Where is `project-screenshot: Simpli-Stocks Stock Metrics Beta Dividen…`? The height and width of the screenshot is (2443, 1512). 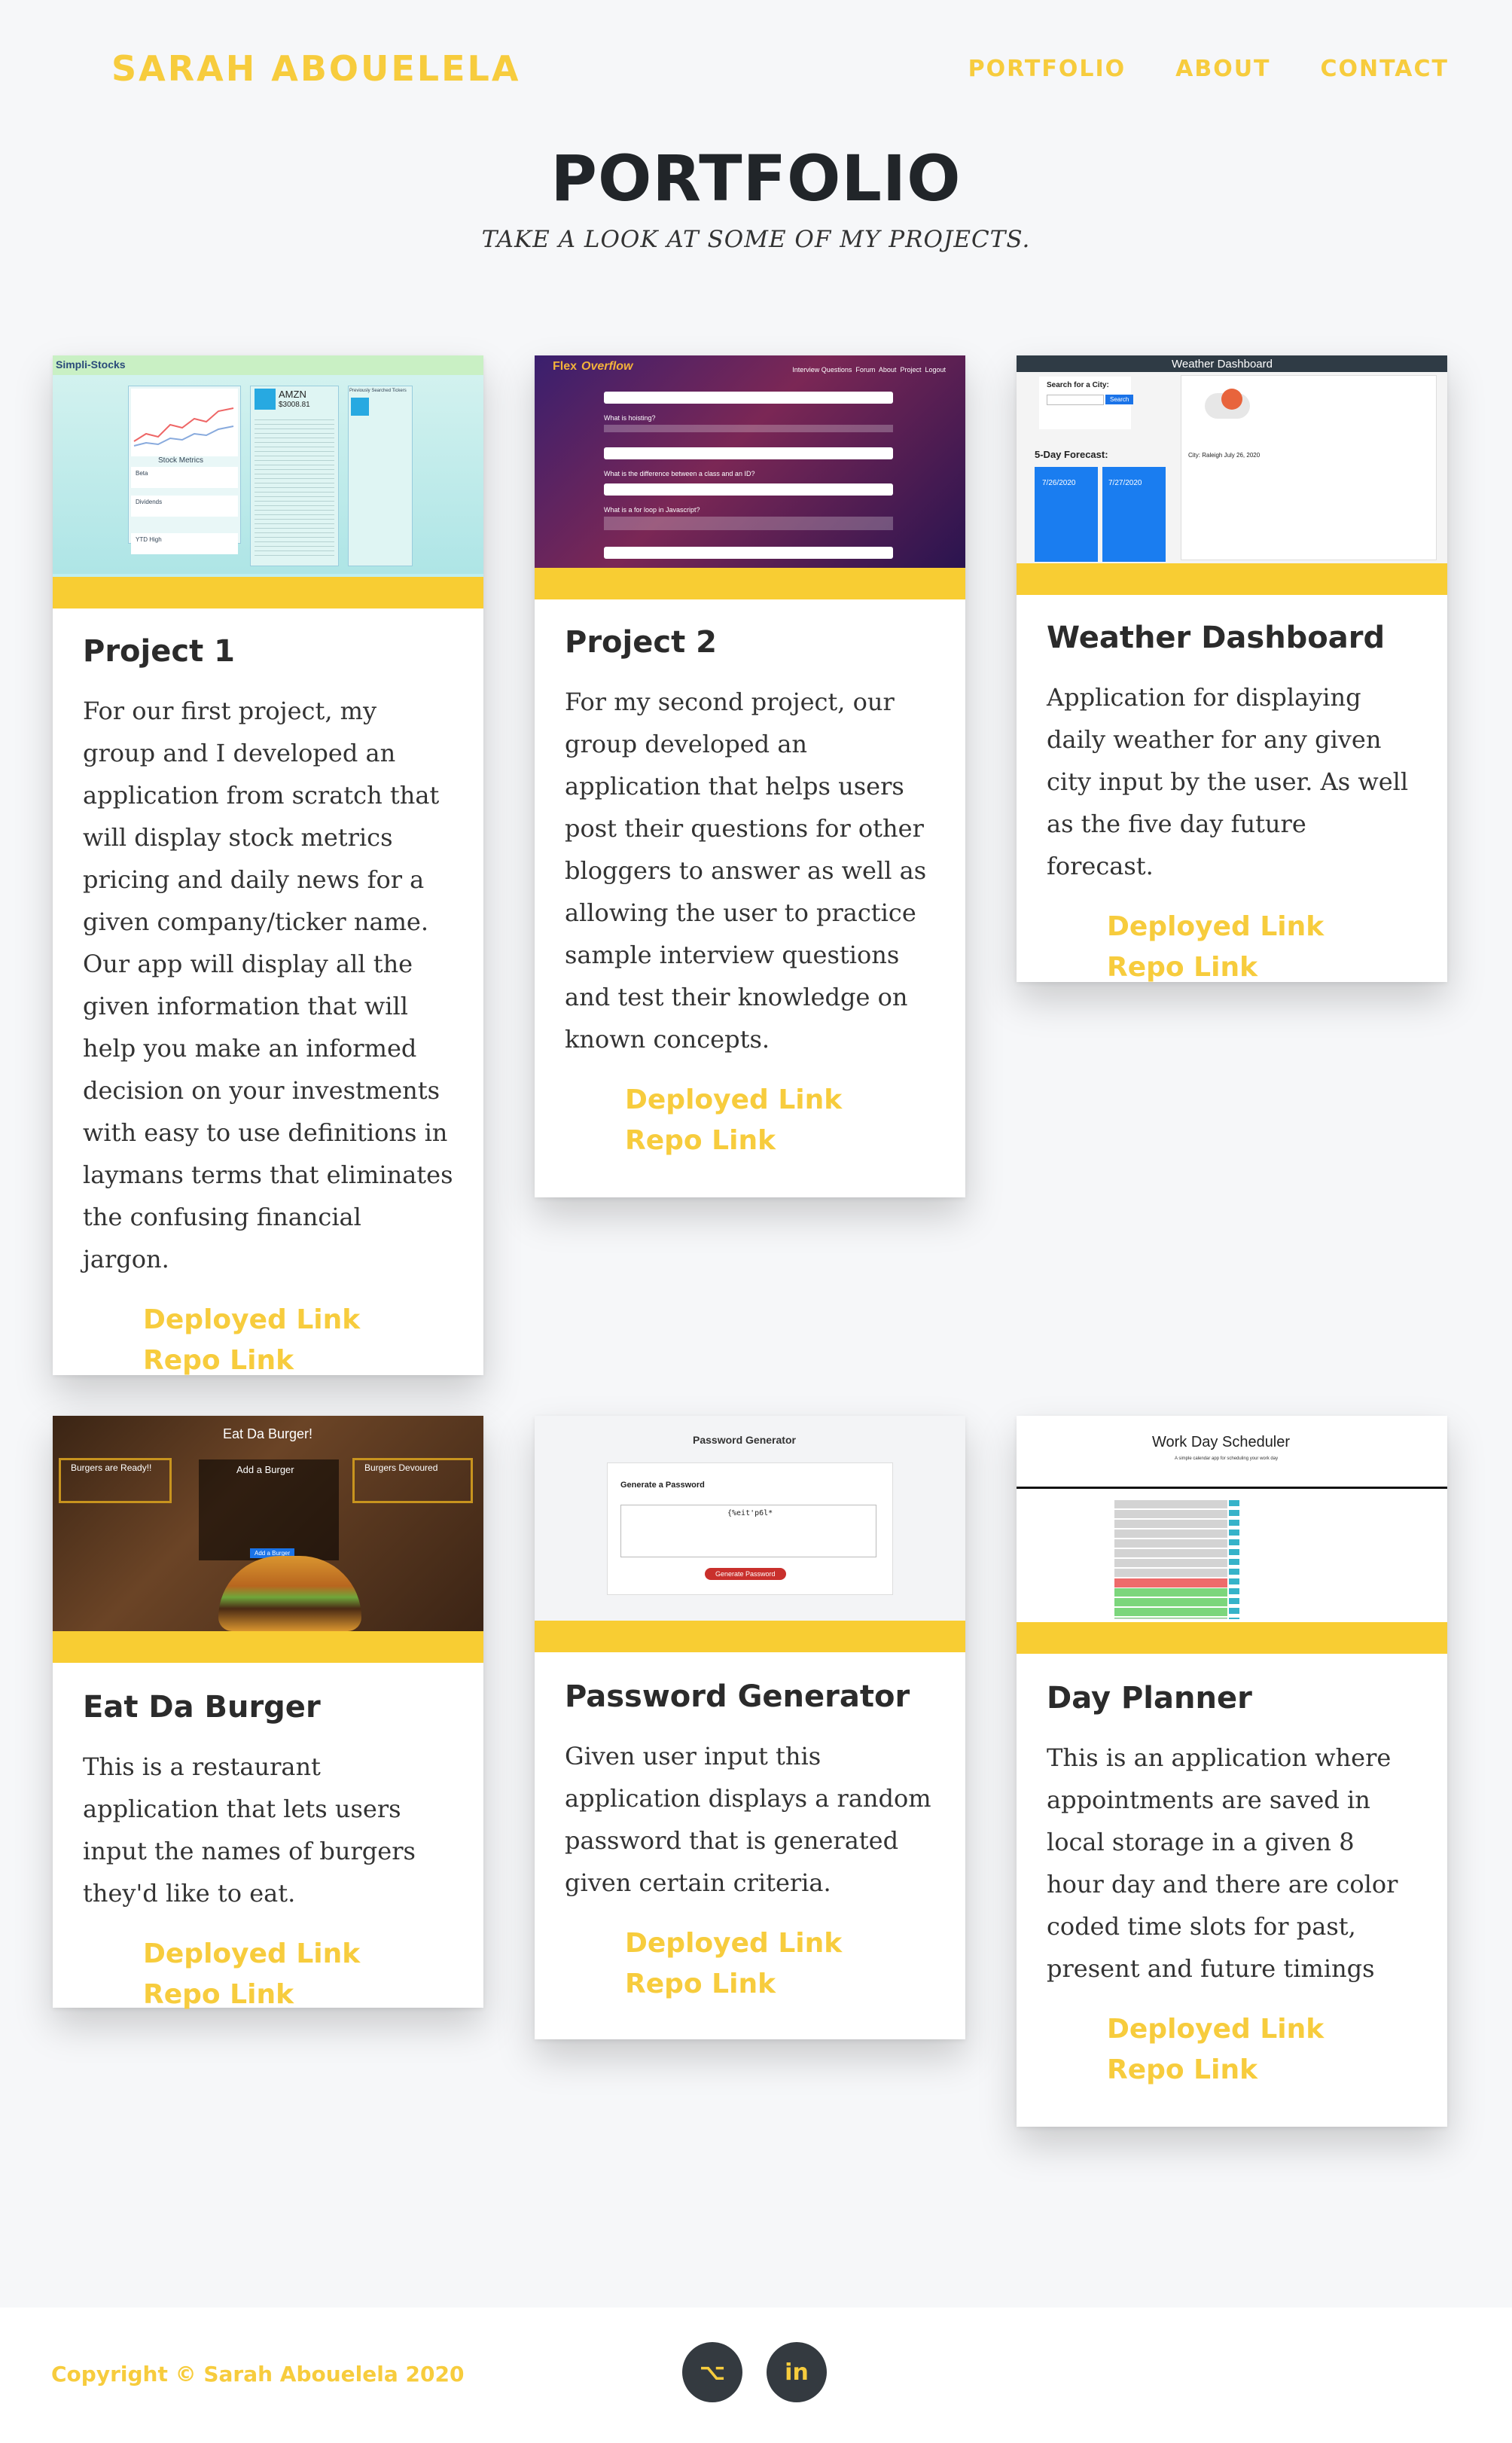 project-screenshot: Simpli-Stocks Stock Metrics Beta Dividen… is located at coordinates (268, 481).